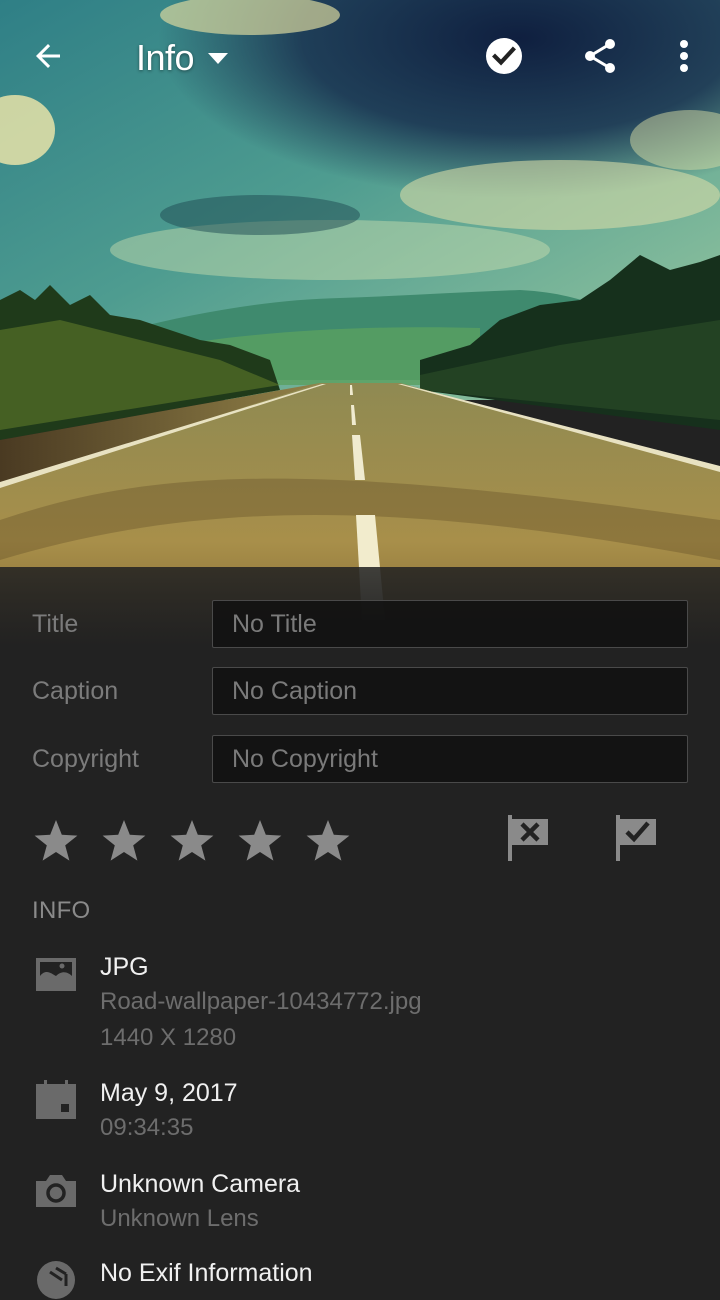 The width and height of the screenshot is (720, 1300). I want to click on copyright-field-row: Copyright, so click(360, 759).